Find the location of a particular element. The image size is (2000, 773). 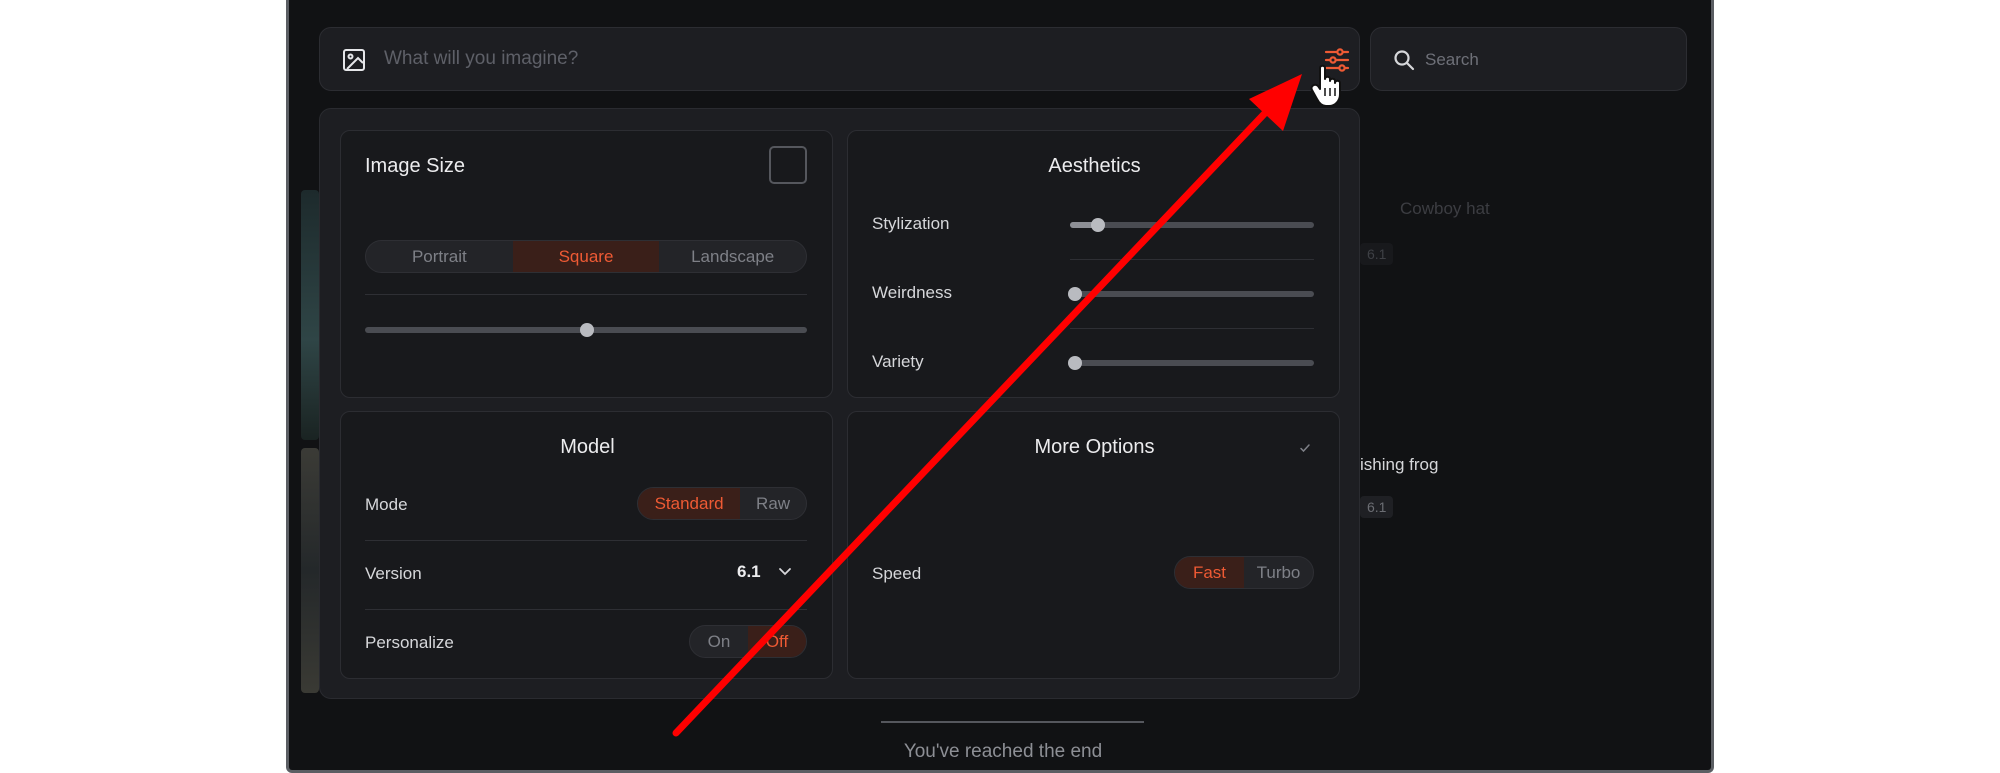

speed-label: Speed is located at coordinates (897, 573).